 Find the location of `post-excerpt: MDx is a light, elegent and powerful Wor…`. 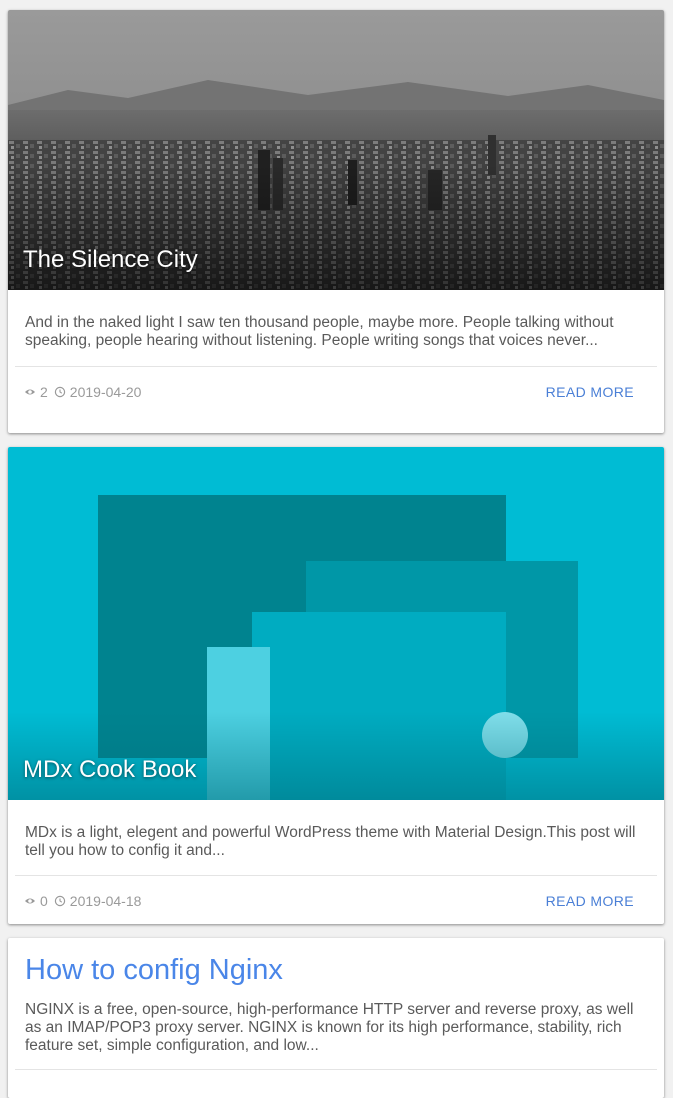

post-excerpt: MDx is a light, elegent and powerful Wor… is located at coordinates (330, 841).